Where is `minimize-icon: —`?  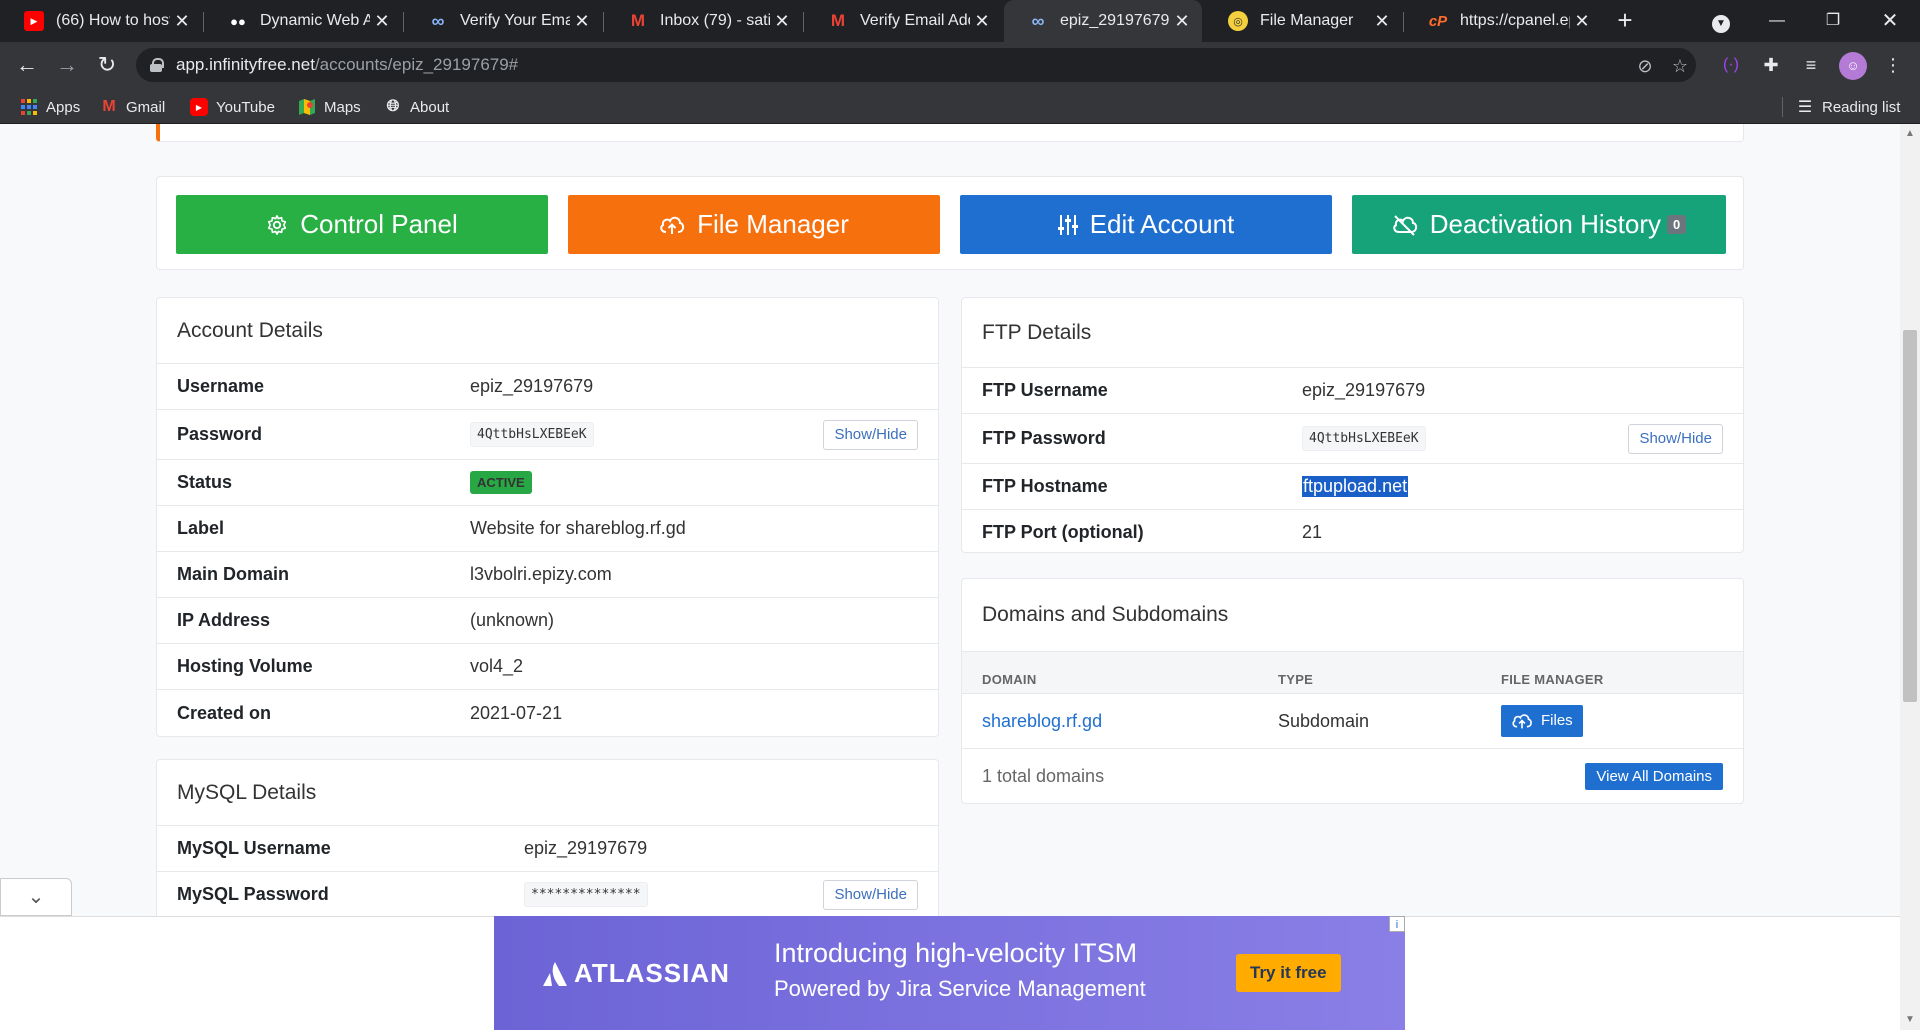 minimize-icon: — is located at coordinates (1777, 21).